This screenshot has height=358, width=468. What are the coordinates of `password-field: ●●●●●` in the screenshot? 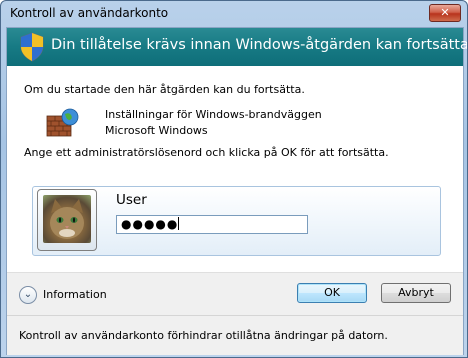 It's located at (212, 224).